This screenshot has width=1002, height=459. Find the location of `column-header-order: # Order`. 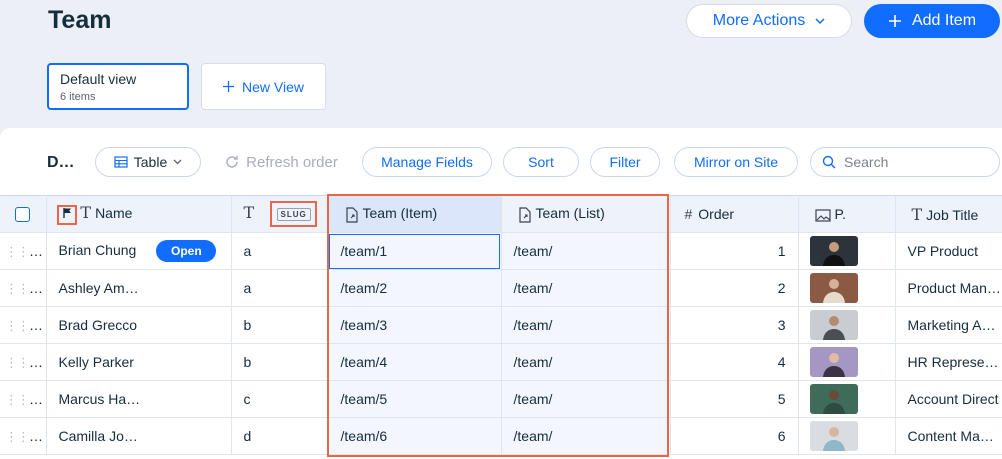

column-header-order: # Order is located at coordinates (734, 214).